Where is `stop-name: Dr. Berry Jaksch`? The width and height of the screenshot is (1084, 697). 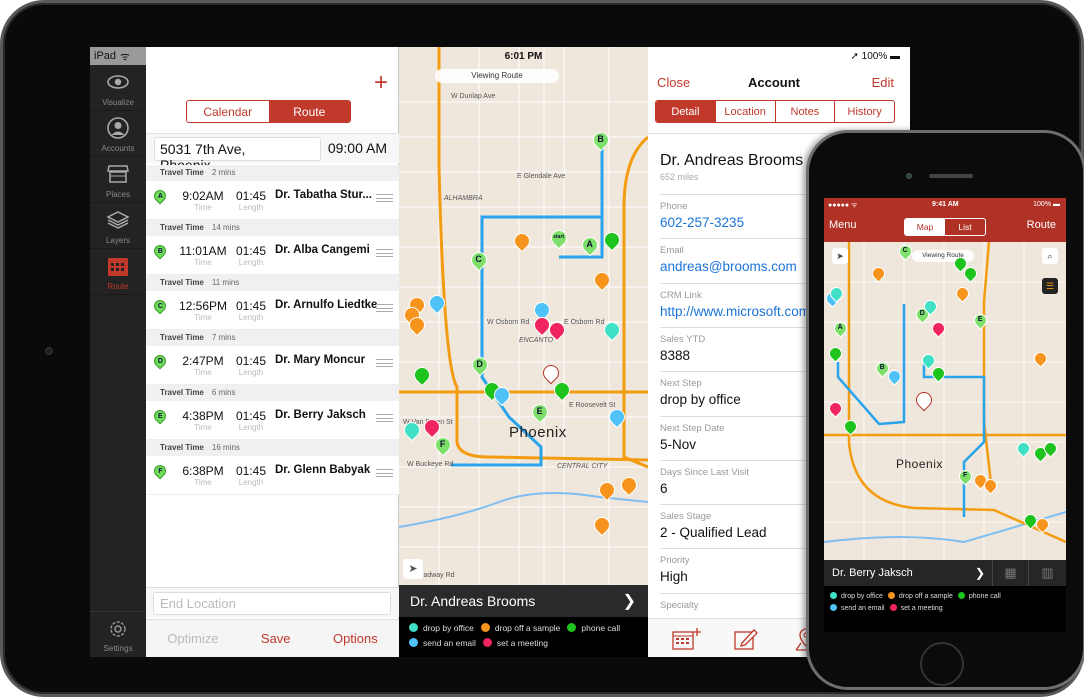 stop-name: Dr. Berry Jaksch is located at coordinates (320, 415).